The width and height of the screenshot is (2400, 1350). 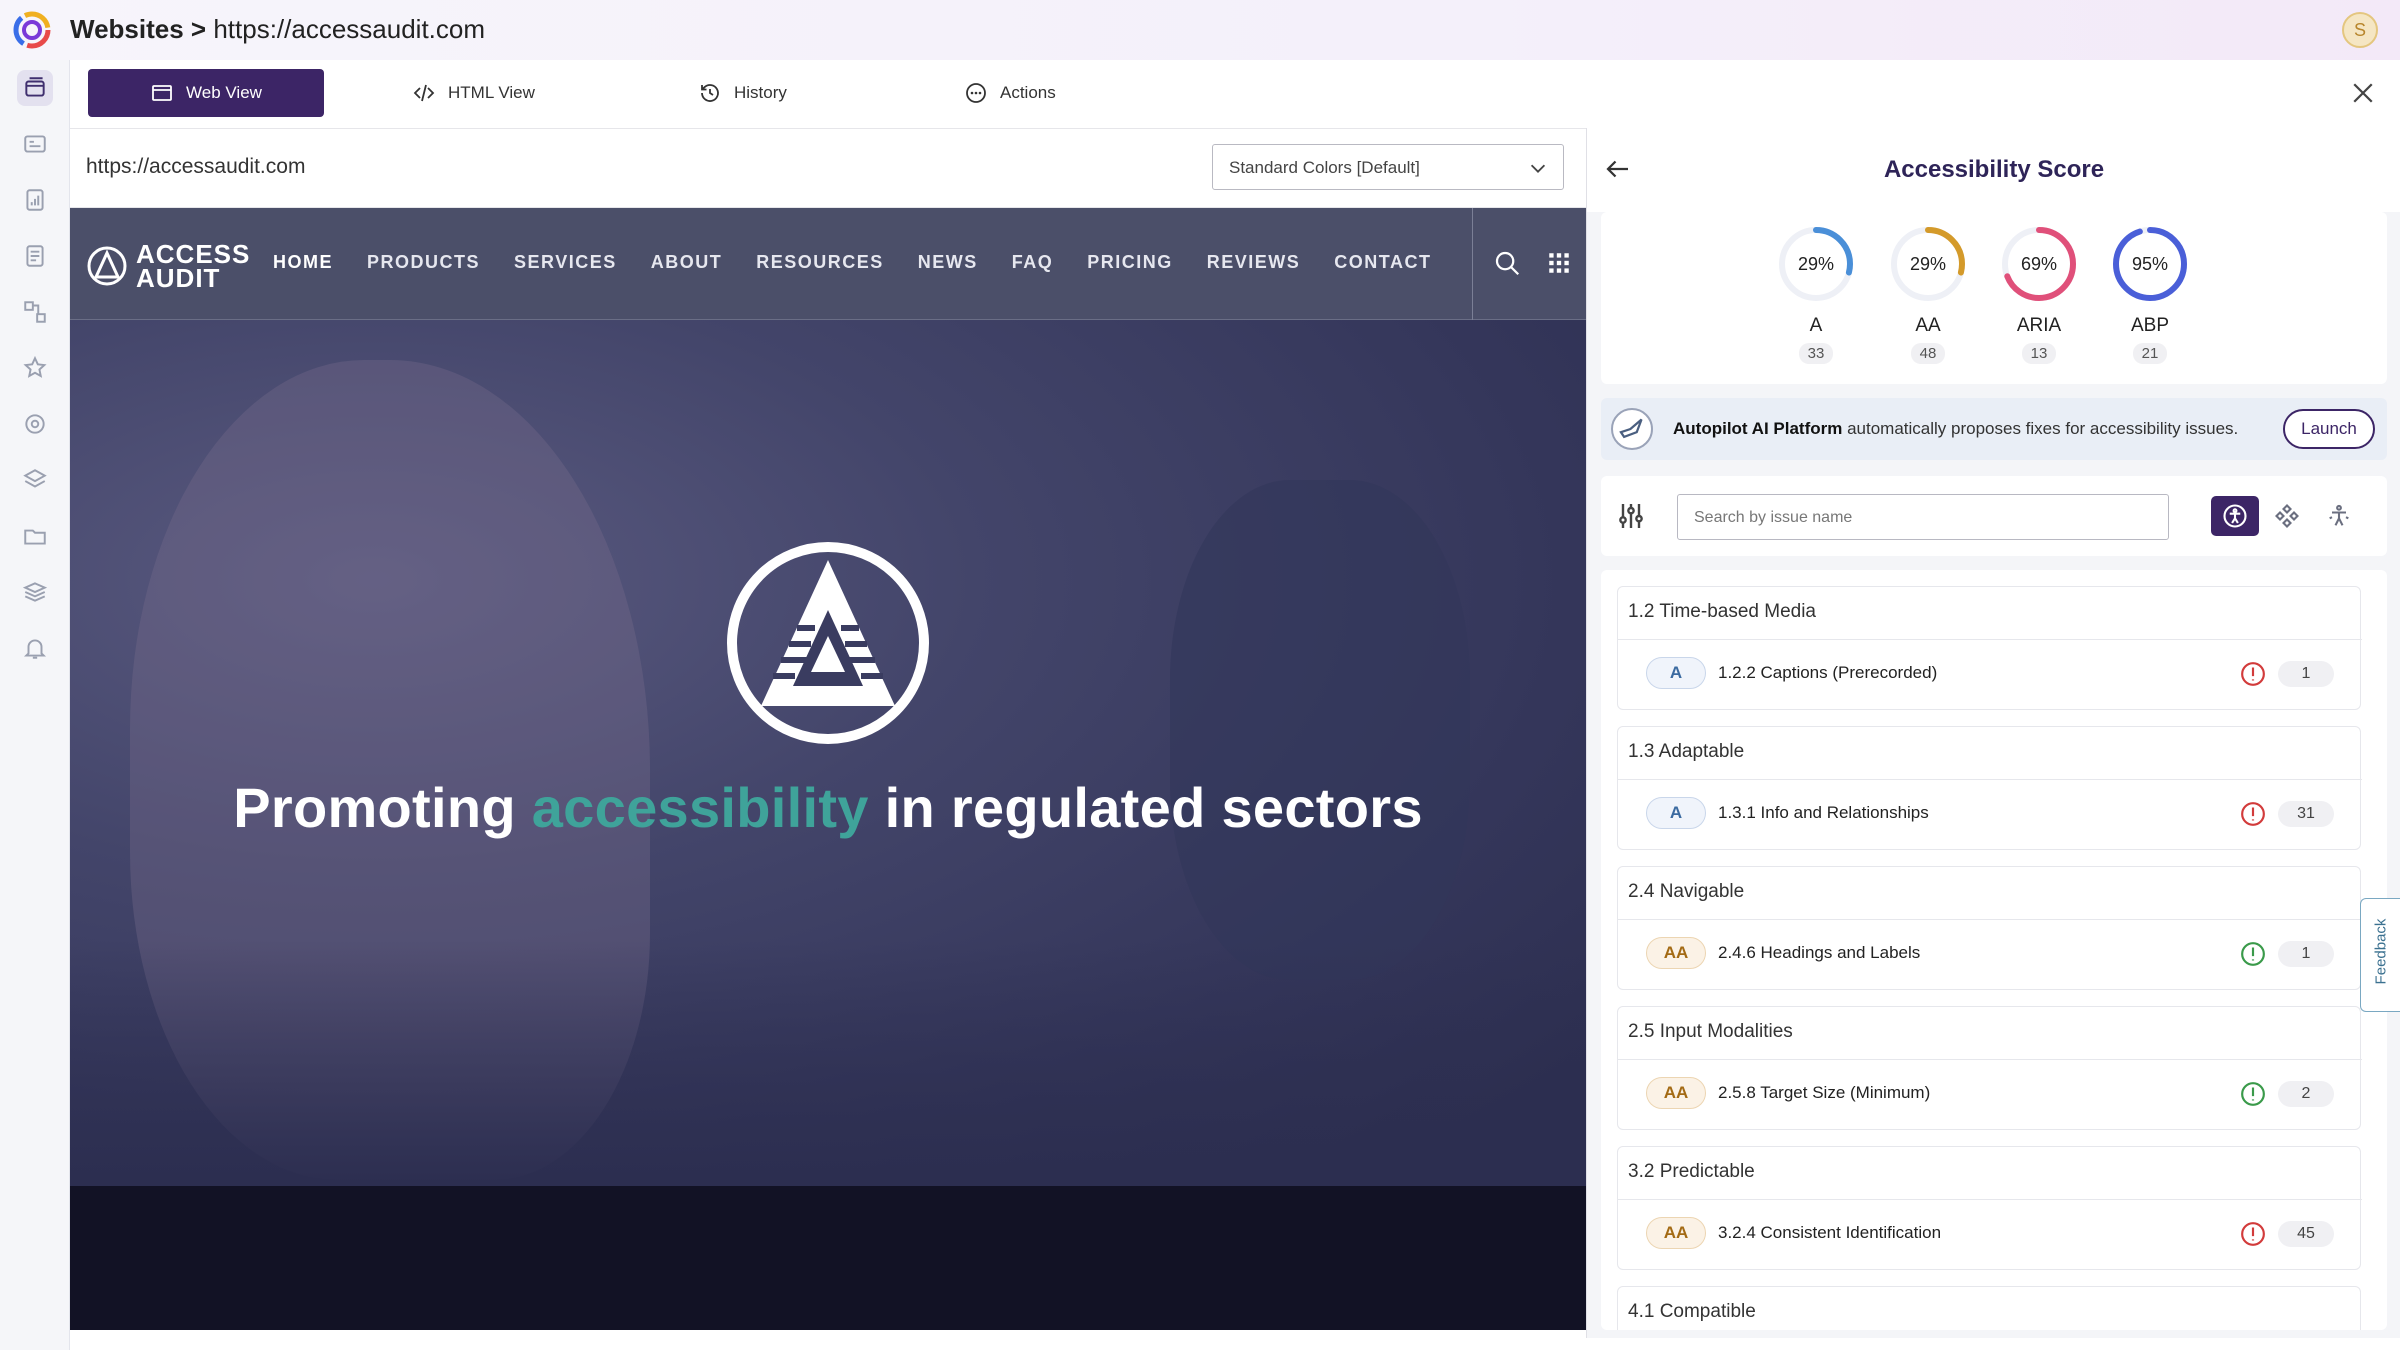 What do you see at coordinates (35, 200) in the screenshot?
I see `sidebar-reports` at bounding box center [35, 200].